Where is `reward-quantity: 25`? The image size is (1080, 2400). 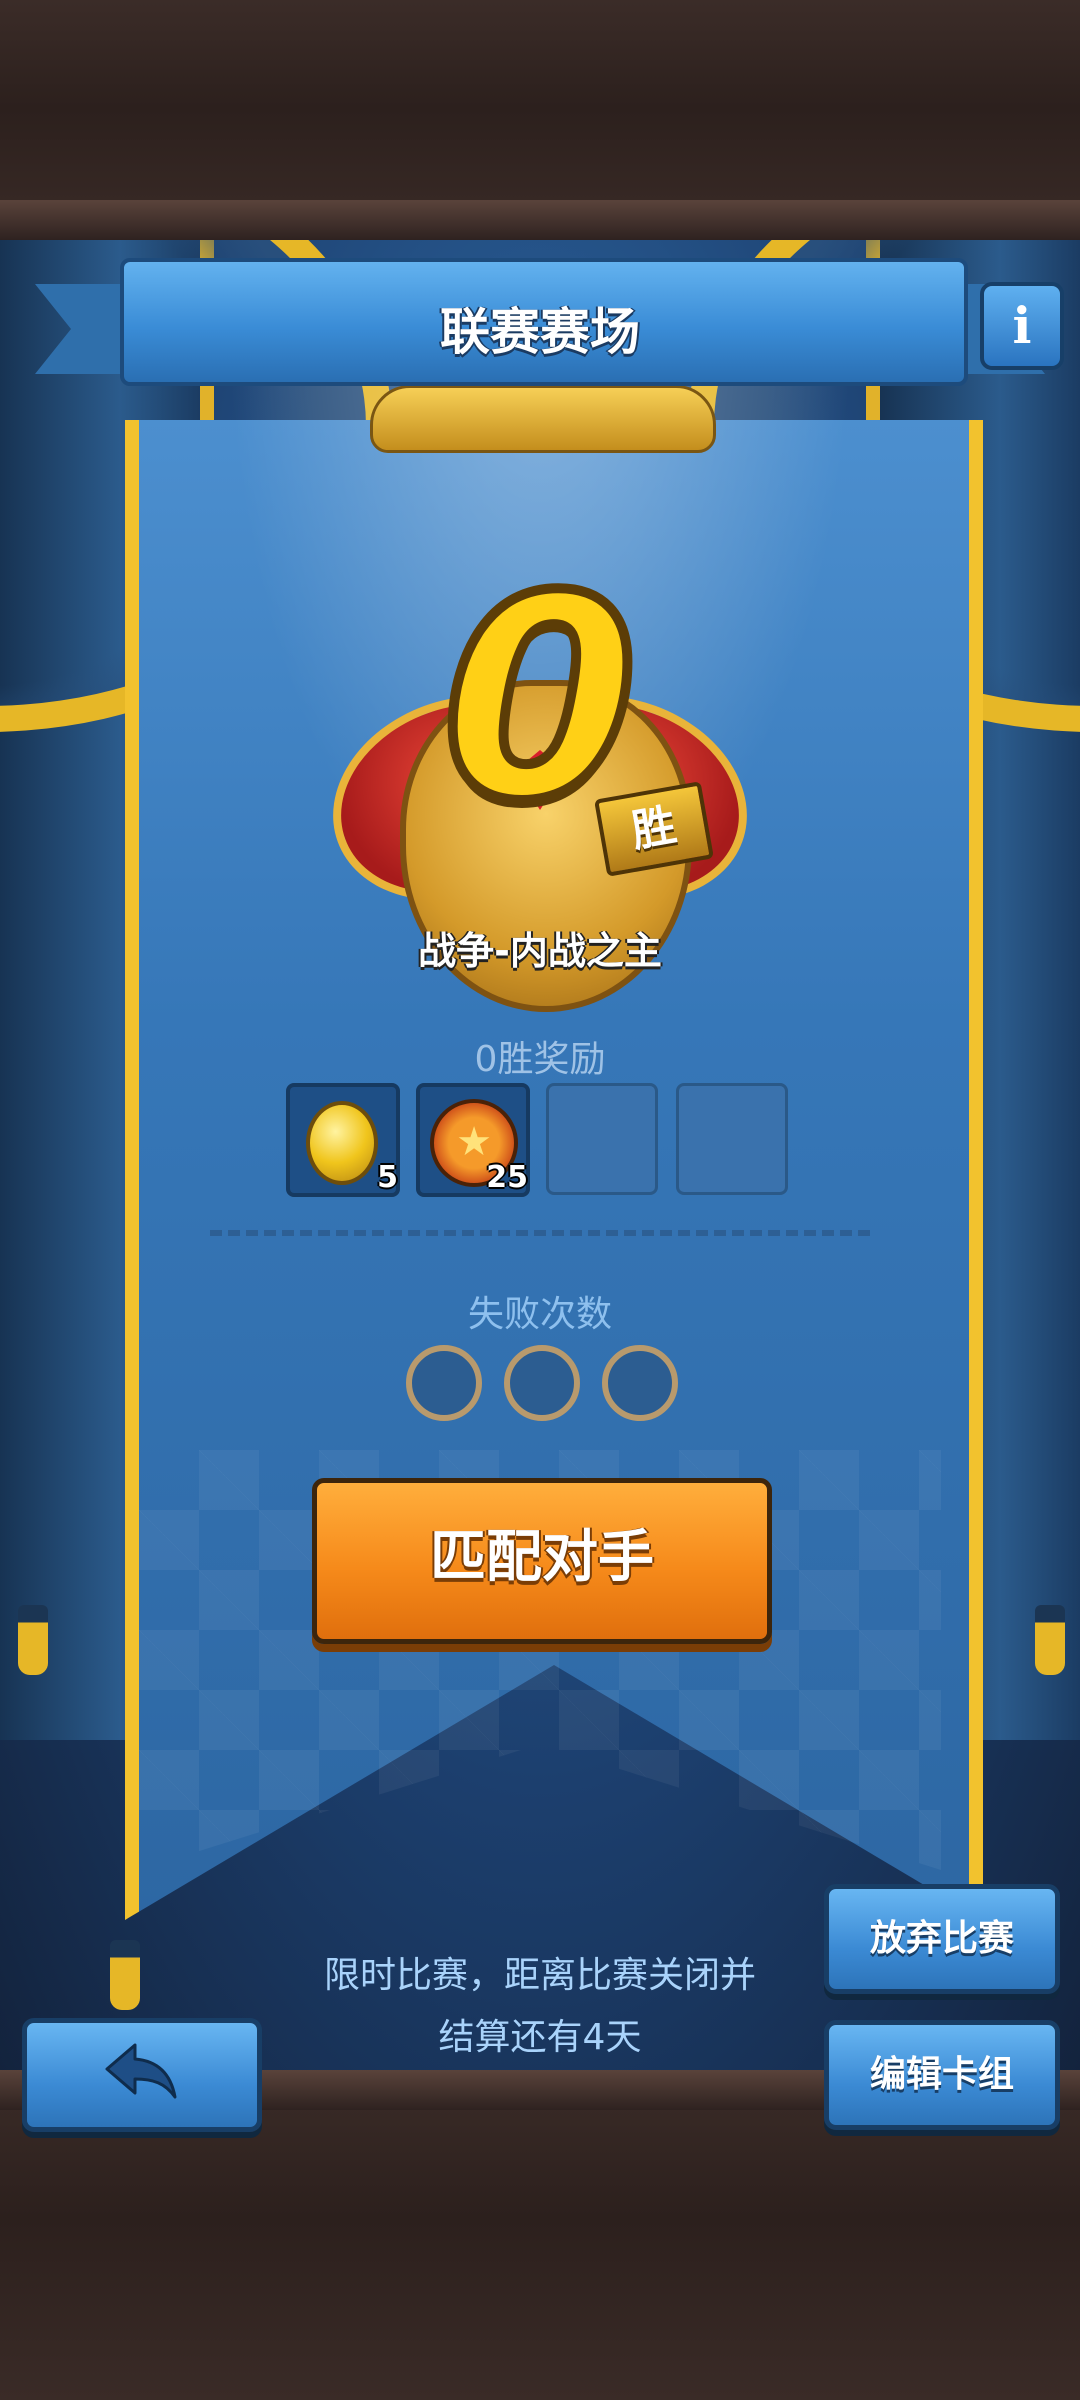 reward-quantity: 25 is located at coordinates (507, 1177).